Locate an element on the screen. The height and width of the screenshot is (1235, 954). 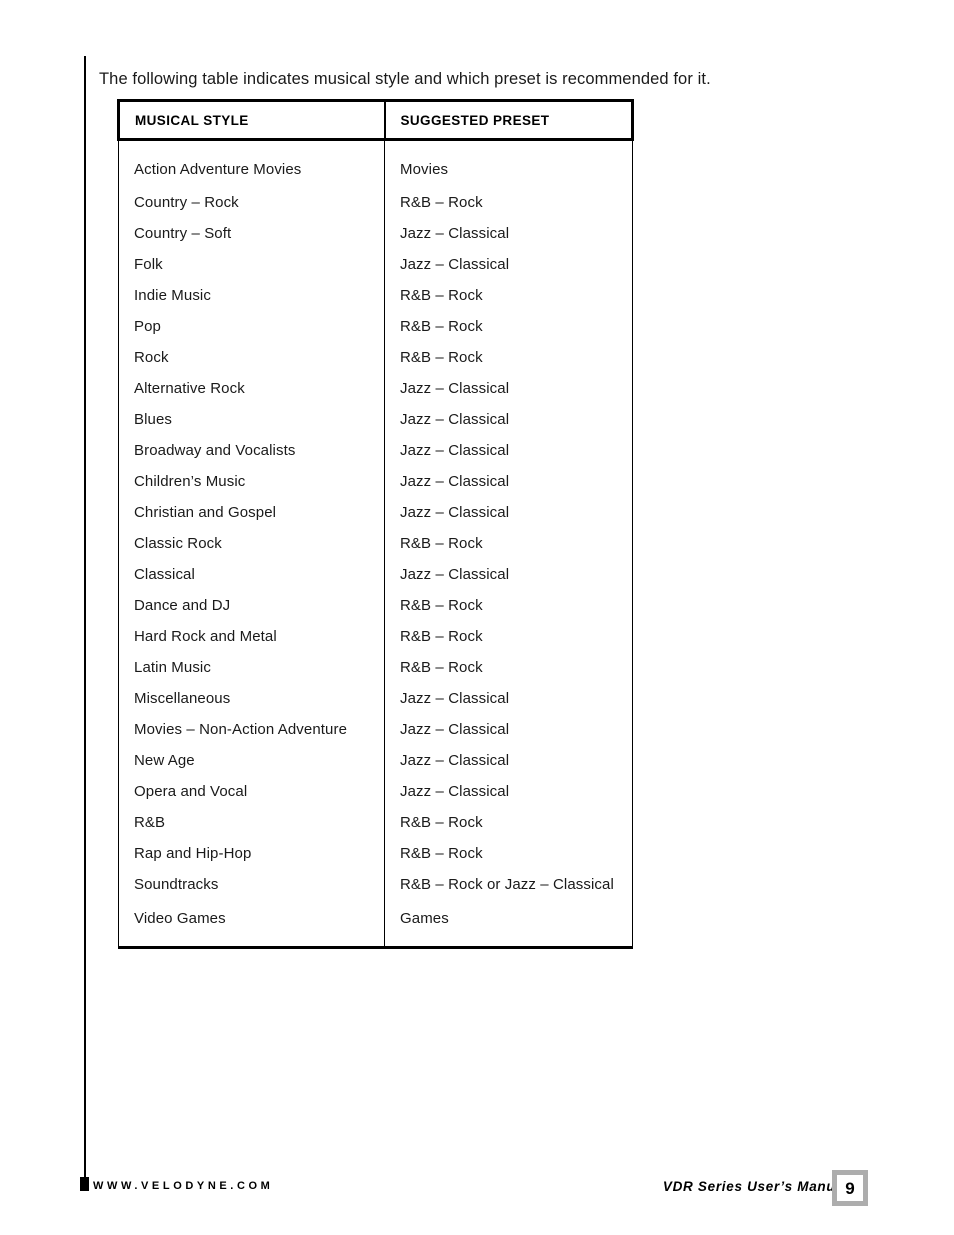
table-header-row: MUSICAL STYLE SUGGESTED PRESET is located at coordinates (375, 120).